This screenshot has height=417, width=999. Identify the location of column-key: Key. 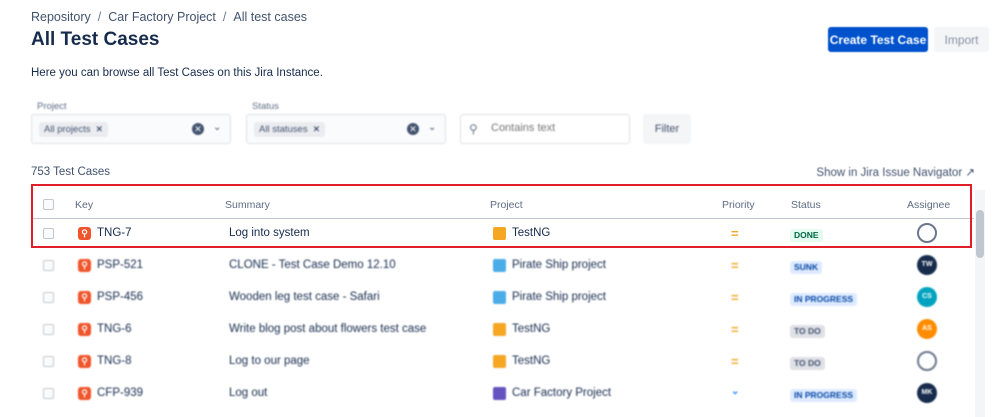
(84, 205).